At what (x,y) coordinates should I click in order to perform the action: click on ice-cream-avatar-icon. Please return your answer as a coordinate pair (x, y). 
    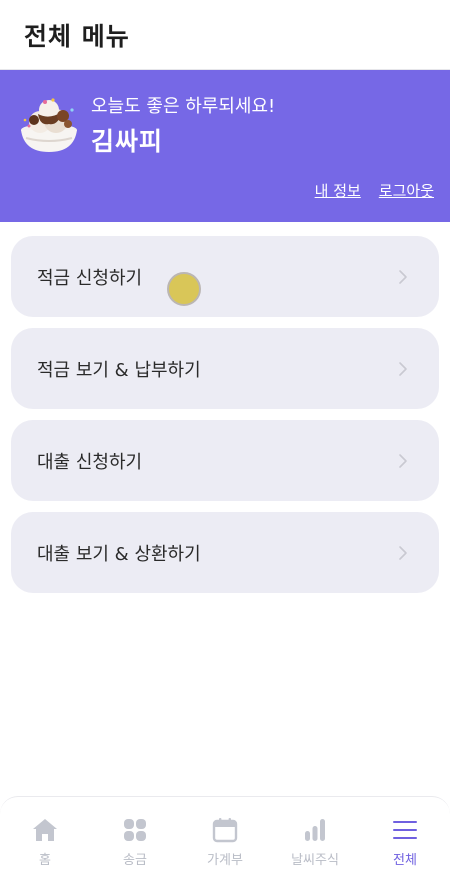
    Looking at the image, I should click on (49, 123).